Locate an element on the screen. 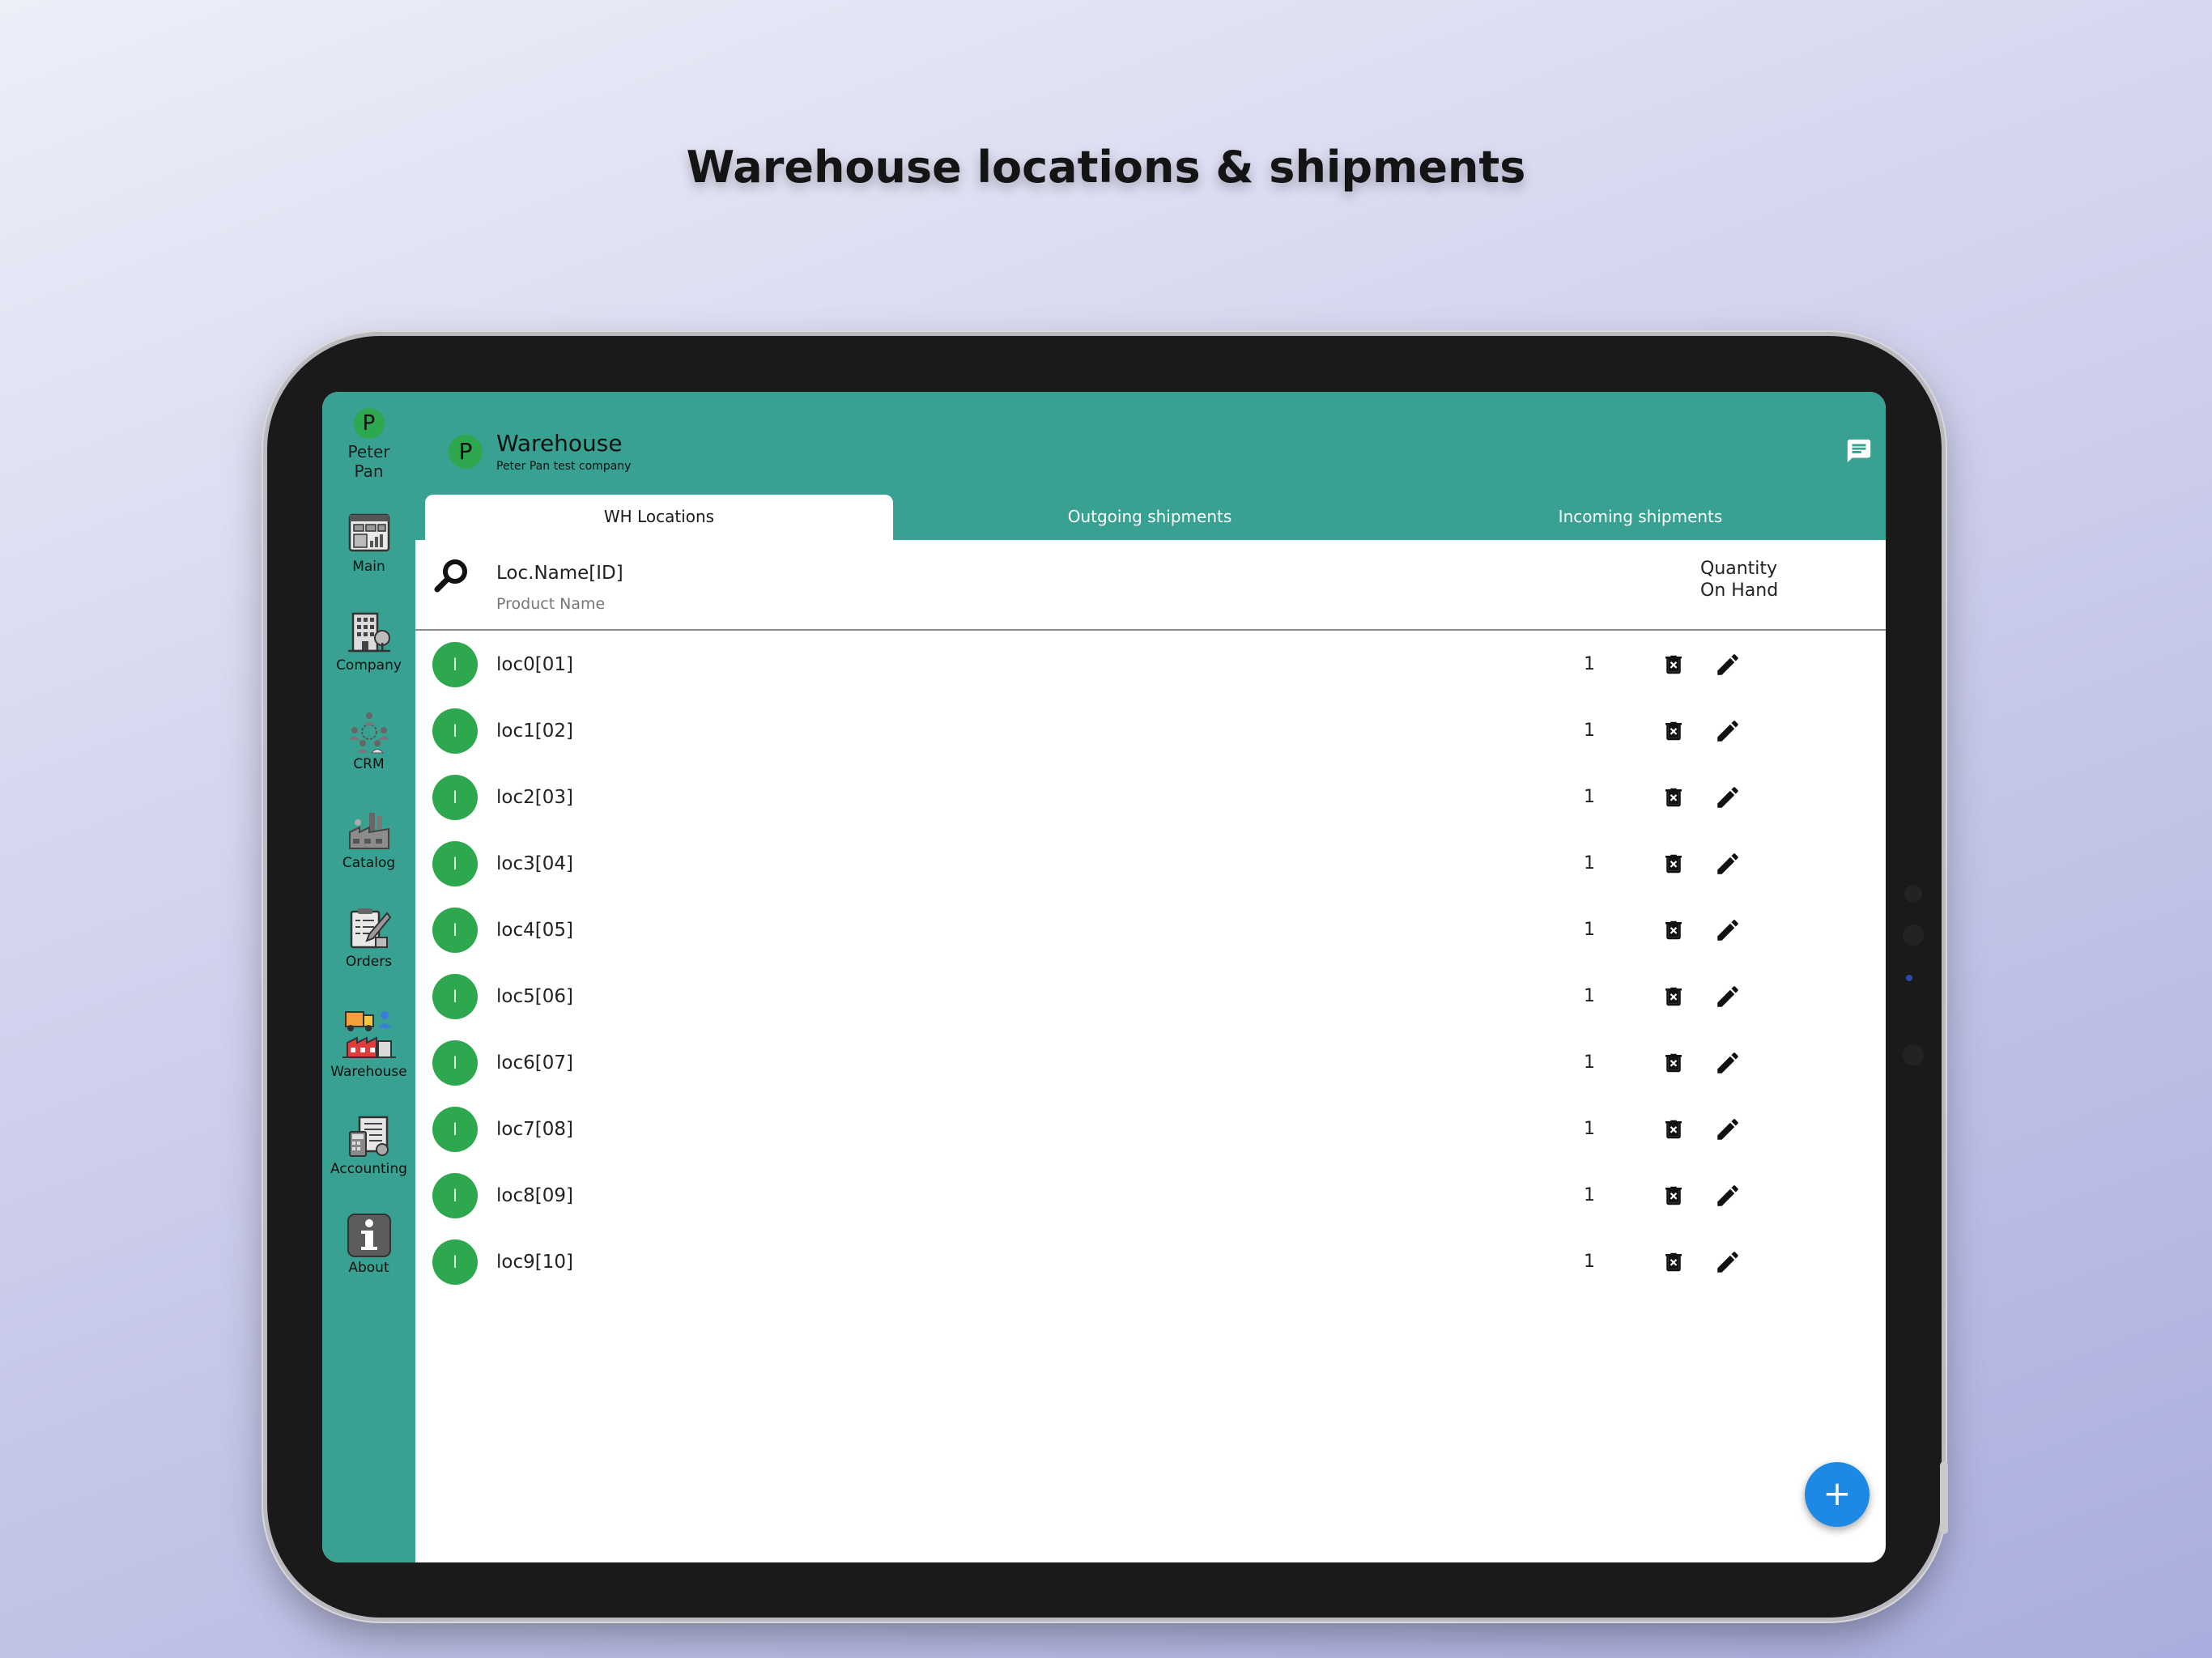 The image size is (2212, 1658). sidebar-item-company: Company is located at coordinates (368, 641).